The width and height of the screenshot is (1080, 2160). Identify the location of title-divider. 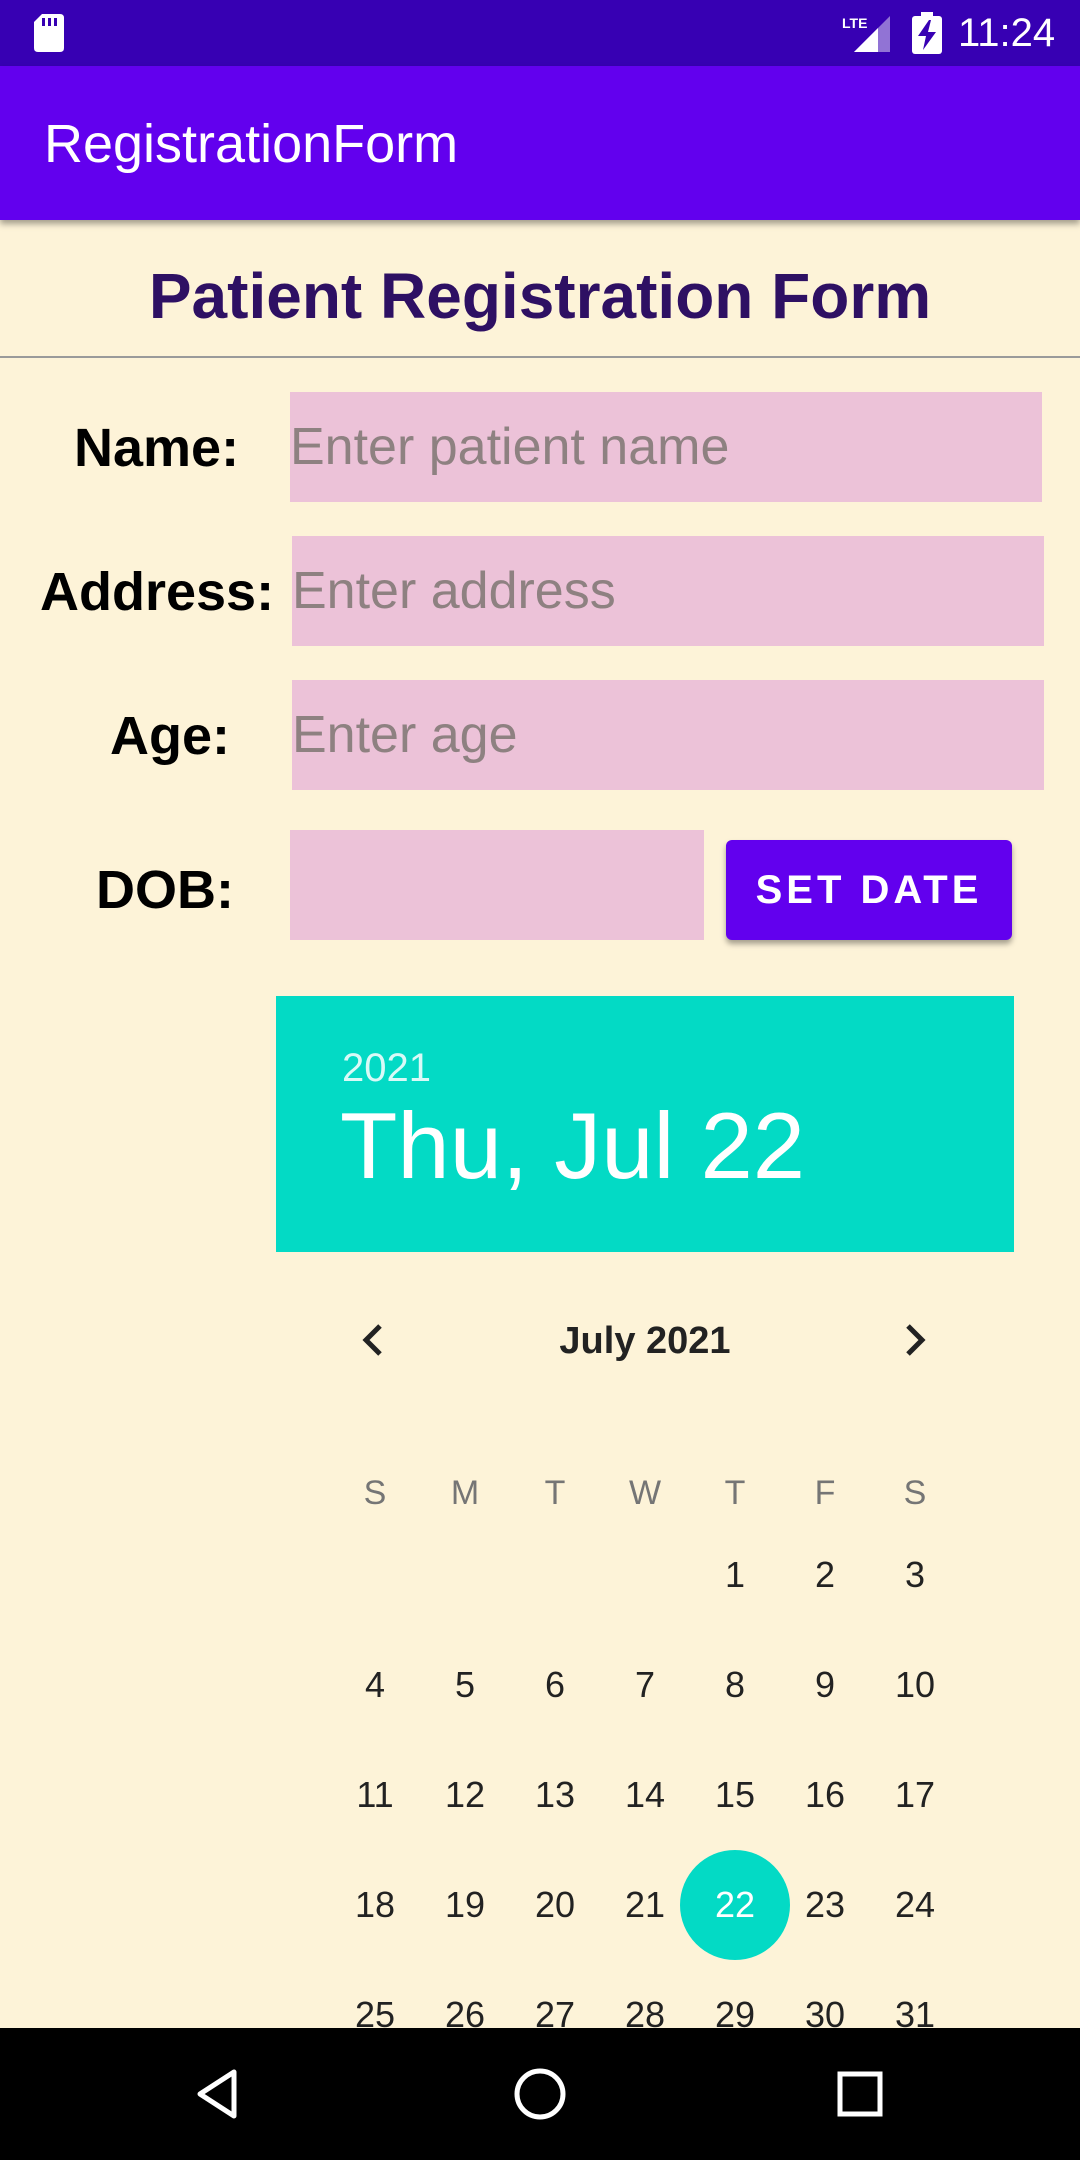
(540, 357).